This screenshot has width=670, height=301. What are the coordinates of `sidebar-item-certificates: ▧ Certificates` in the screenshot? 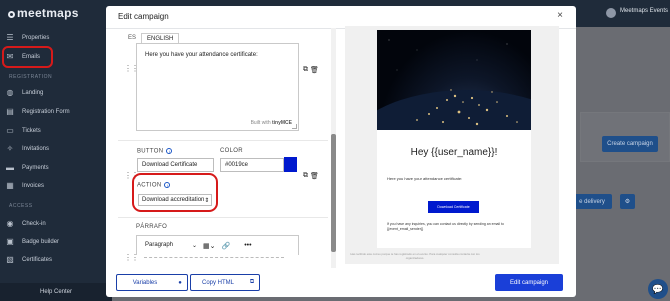 It's located at (56, 259).